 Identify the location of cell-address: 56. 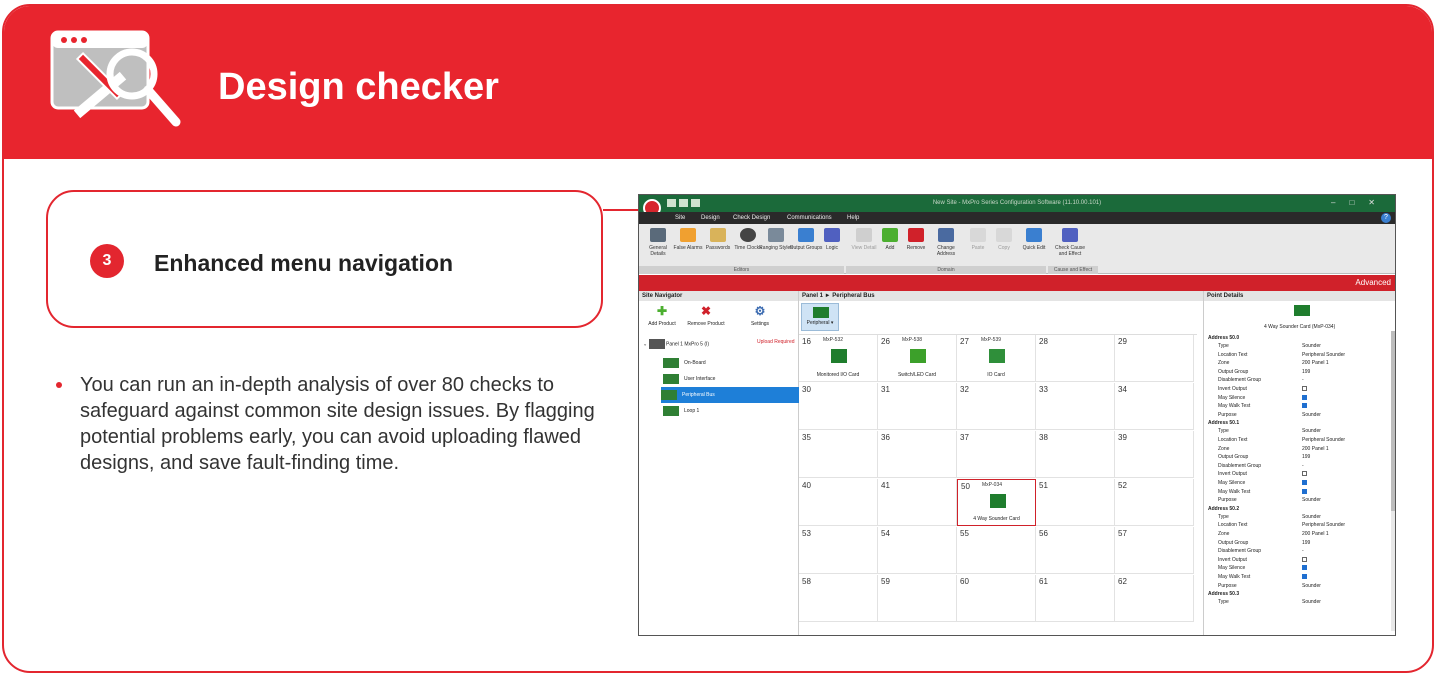
(1043, 533).